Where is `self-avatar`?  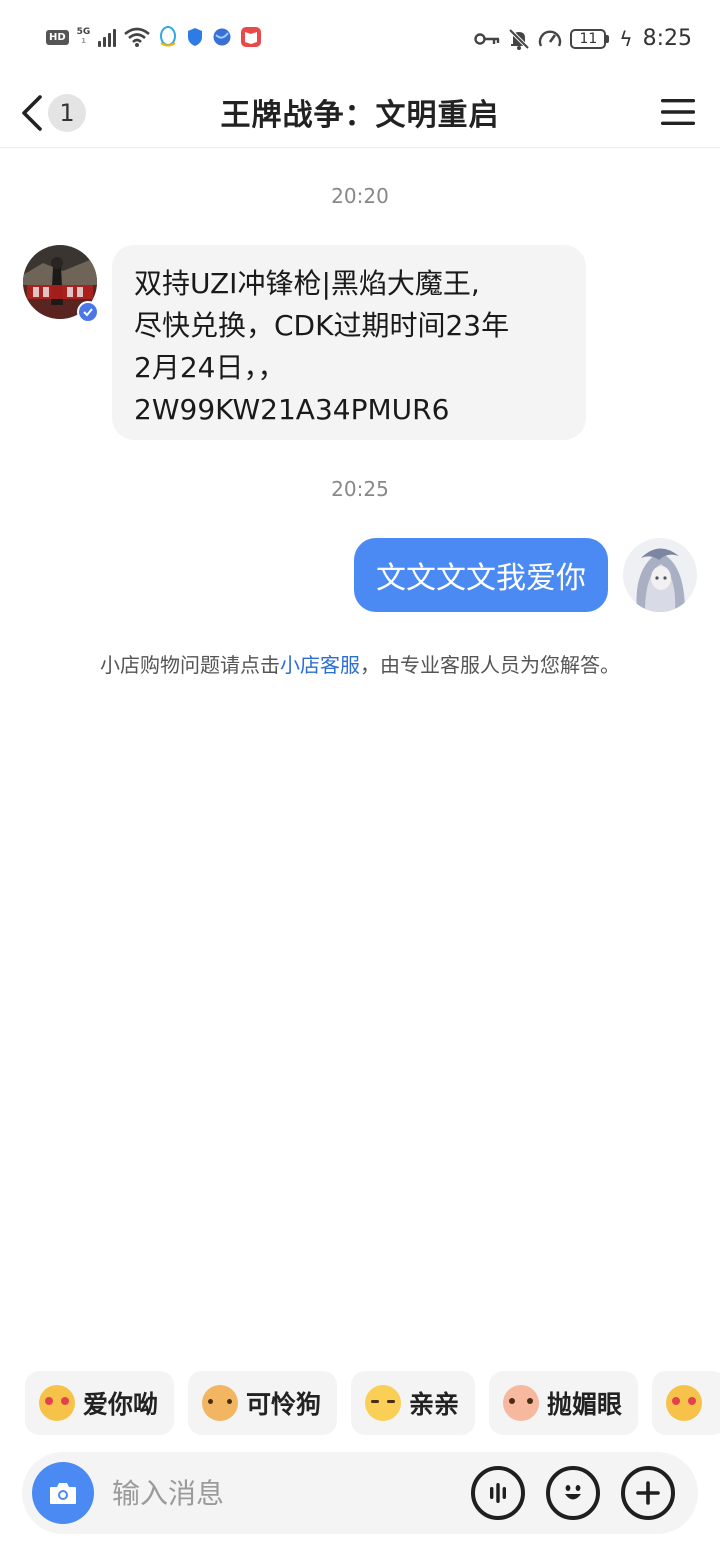 self-avatar is located at coordinates (660, 575).